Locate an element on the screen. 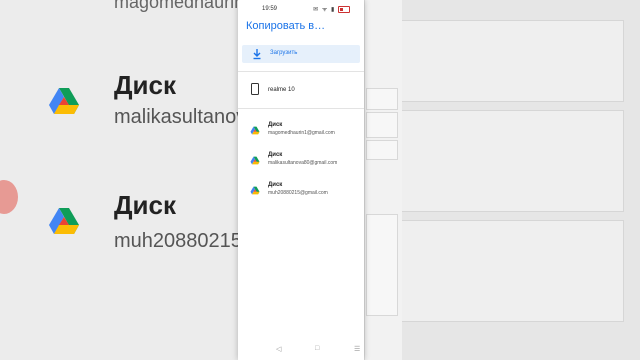 The image size is (640, 360). recents-nav-icon: ☰ is located at coordinates (357, 349).